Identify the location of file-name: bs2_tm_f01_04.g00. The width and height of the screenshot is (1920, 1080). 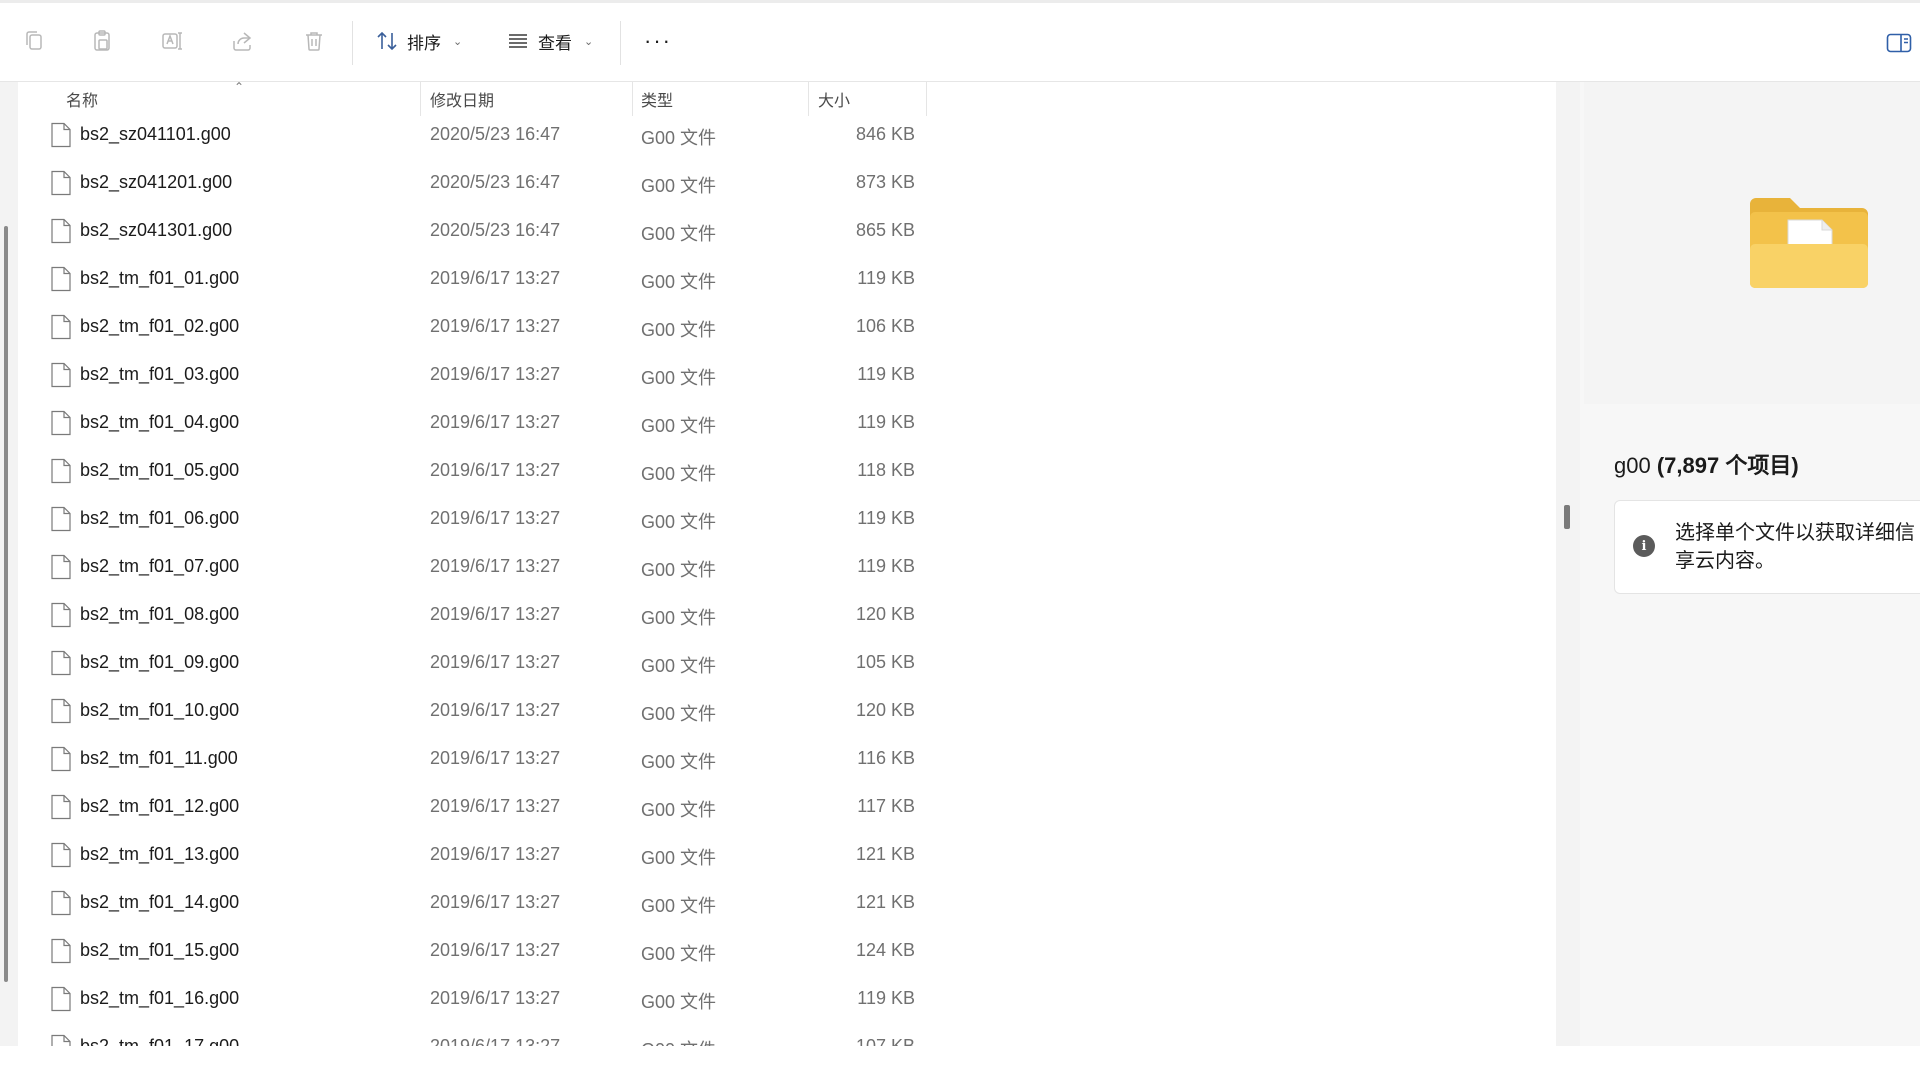
(160, 422).